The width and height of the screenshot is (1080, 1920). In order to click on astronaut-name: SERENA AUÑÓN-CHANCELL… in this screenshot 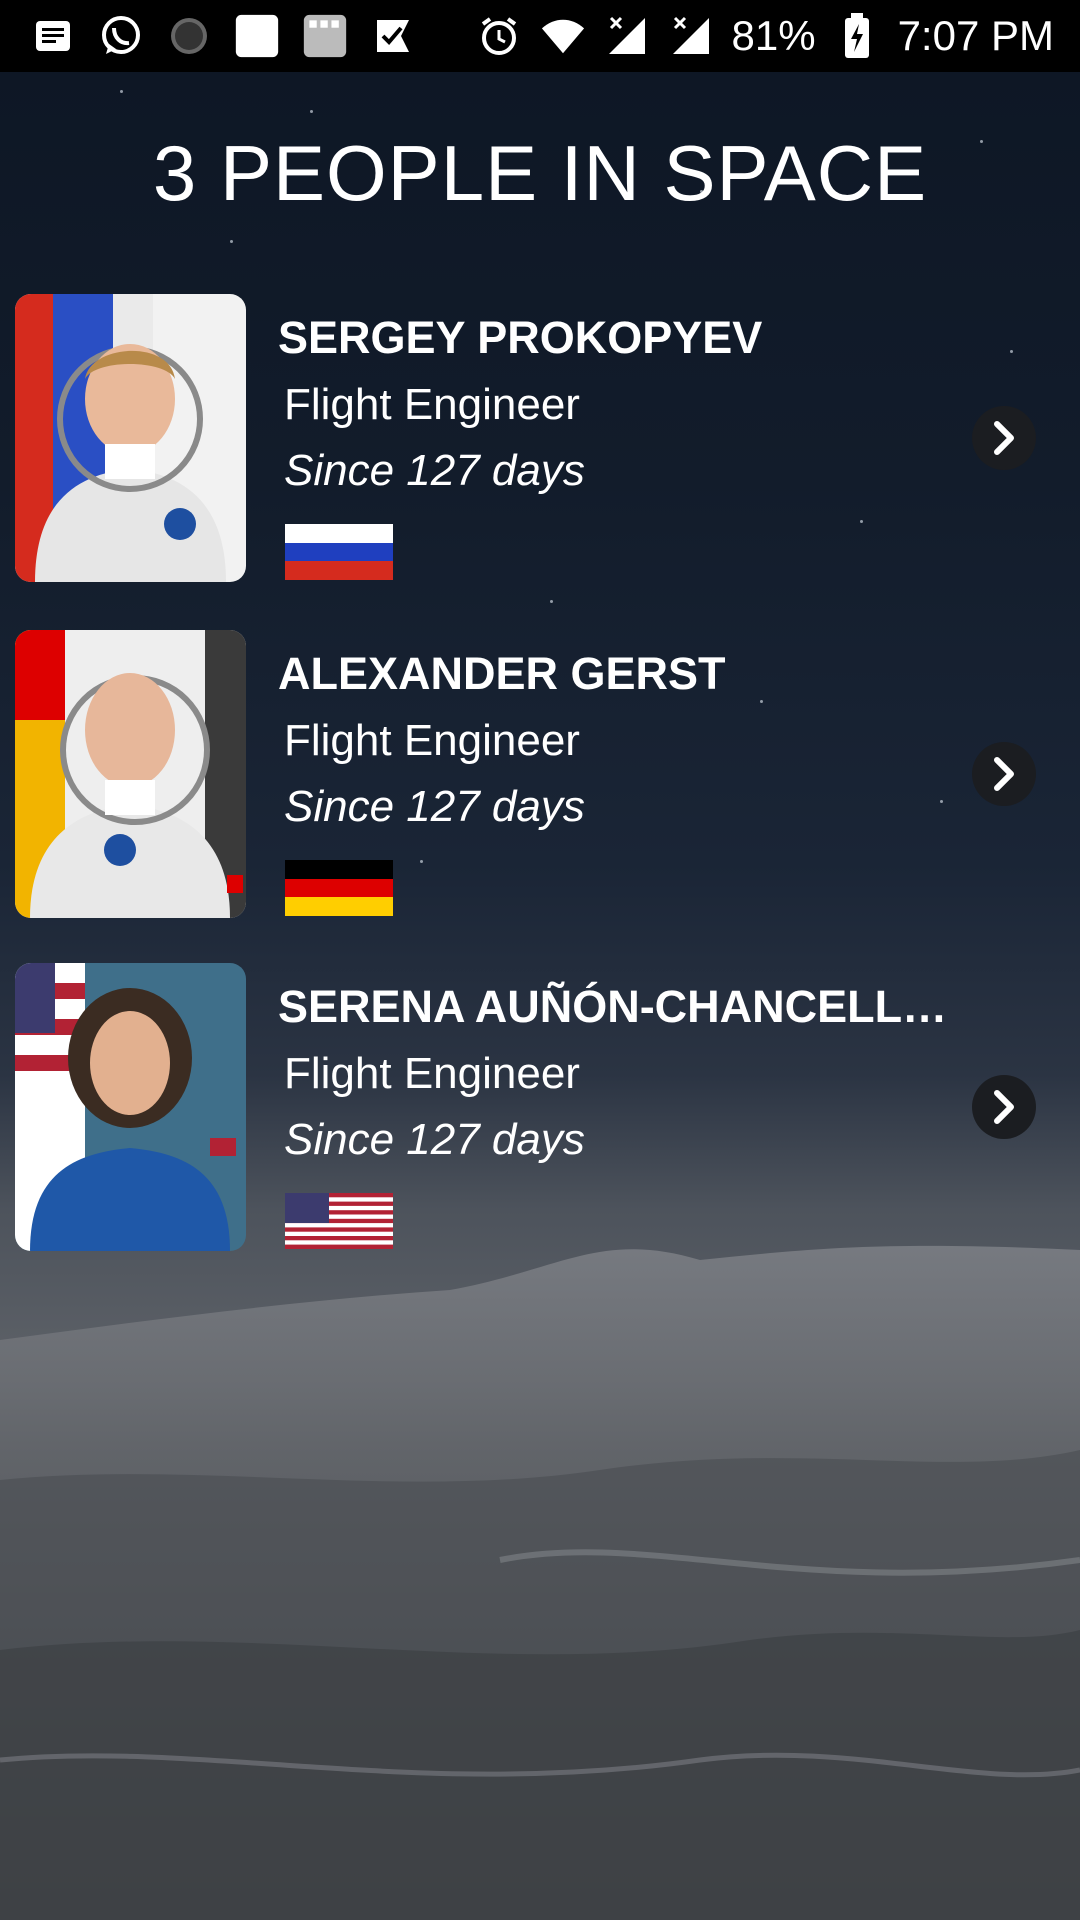, I will do `click(613, 1006)`.